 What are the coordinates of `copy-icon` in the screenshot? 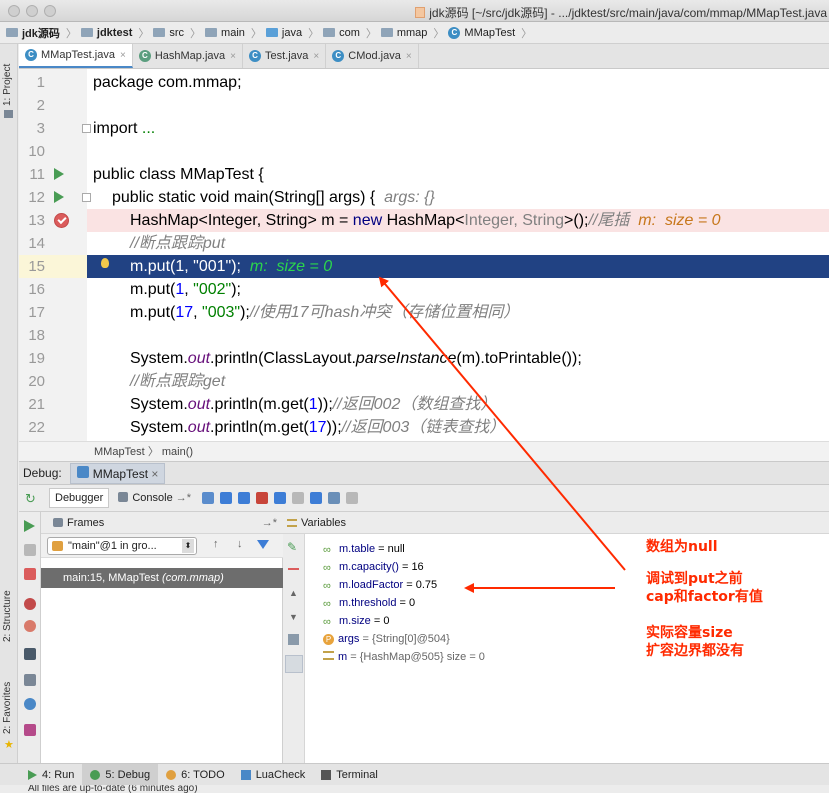 It's located at (293, 639).